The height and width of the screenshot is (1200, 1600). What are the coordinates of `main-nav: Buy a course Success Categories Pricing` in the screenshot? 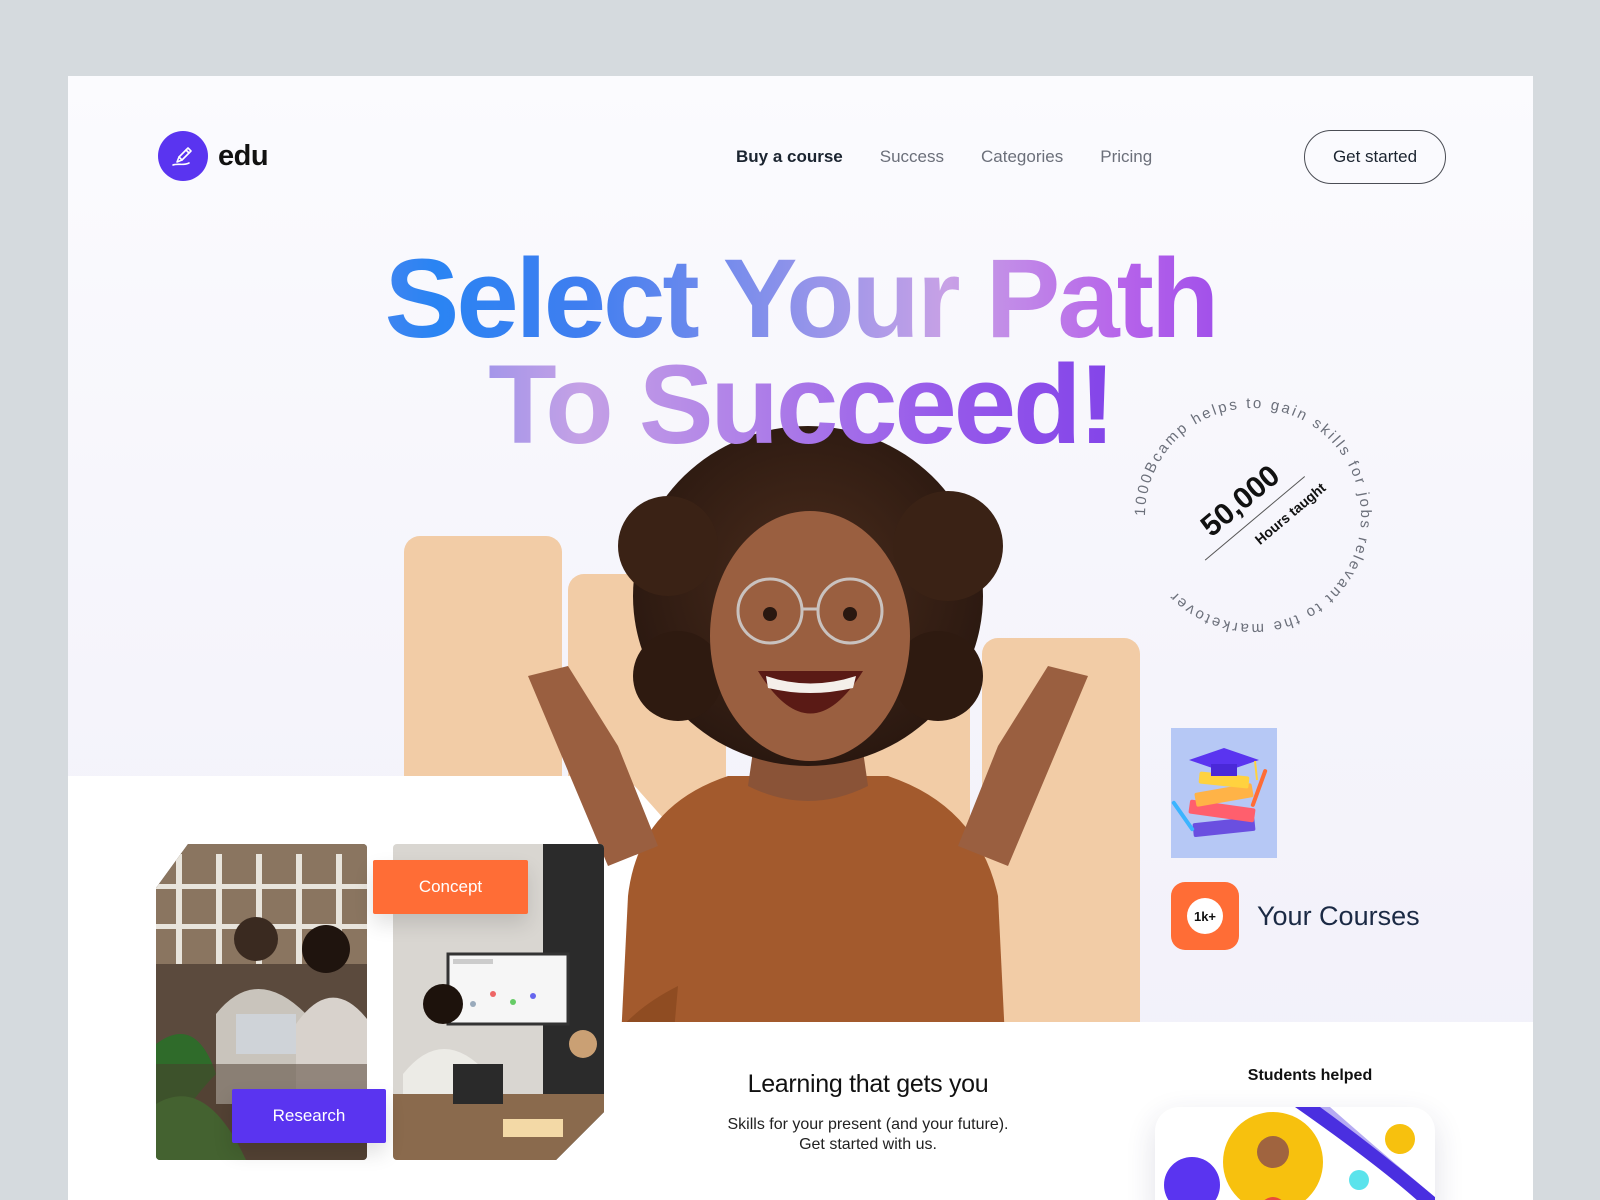 It's located at (944, 157).